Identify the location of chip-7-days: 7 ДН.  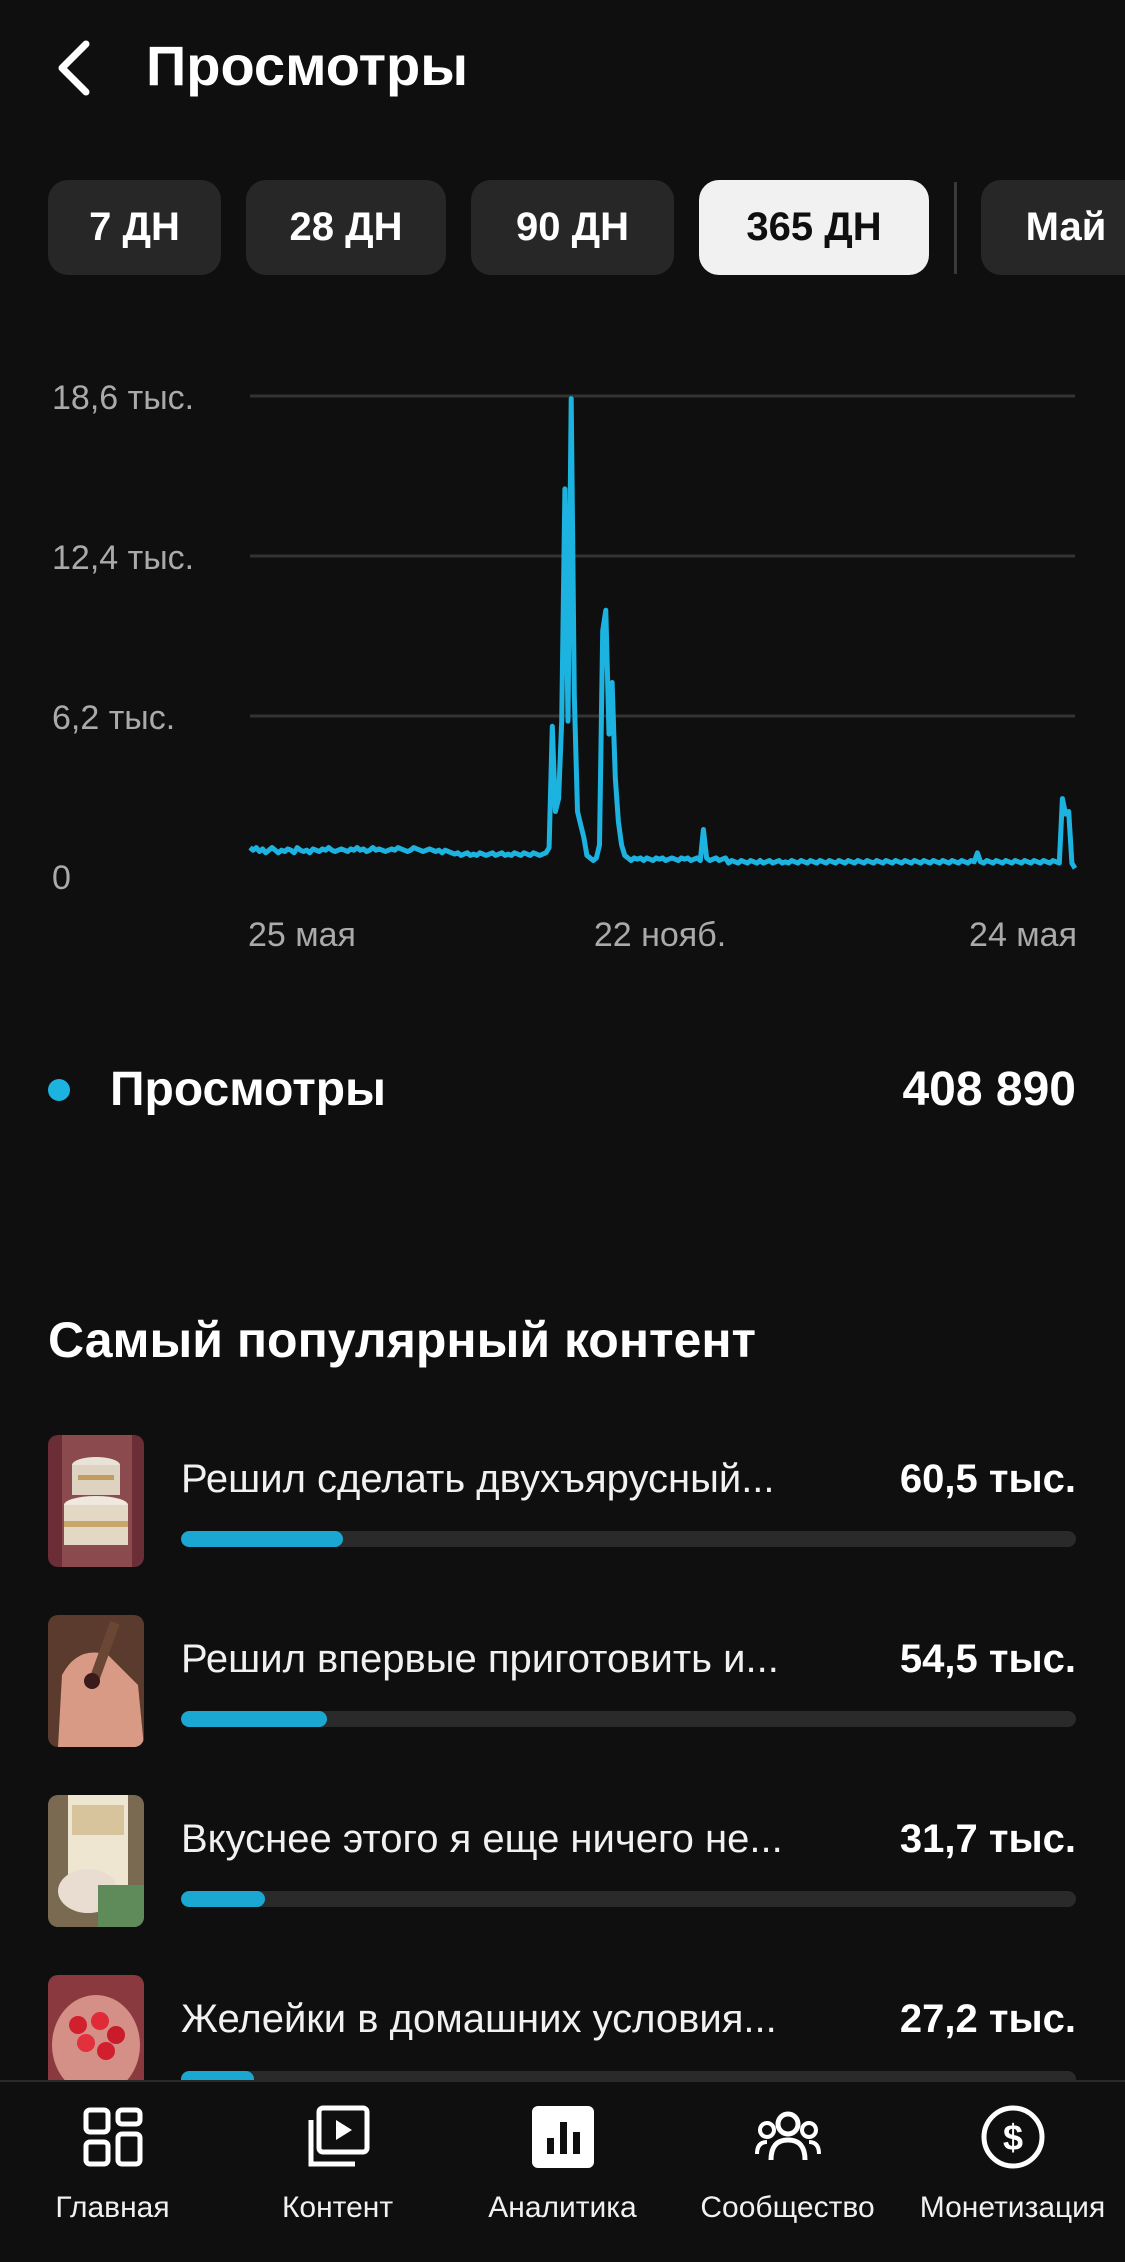
(134, 227).